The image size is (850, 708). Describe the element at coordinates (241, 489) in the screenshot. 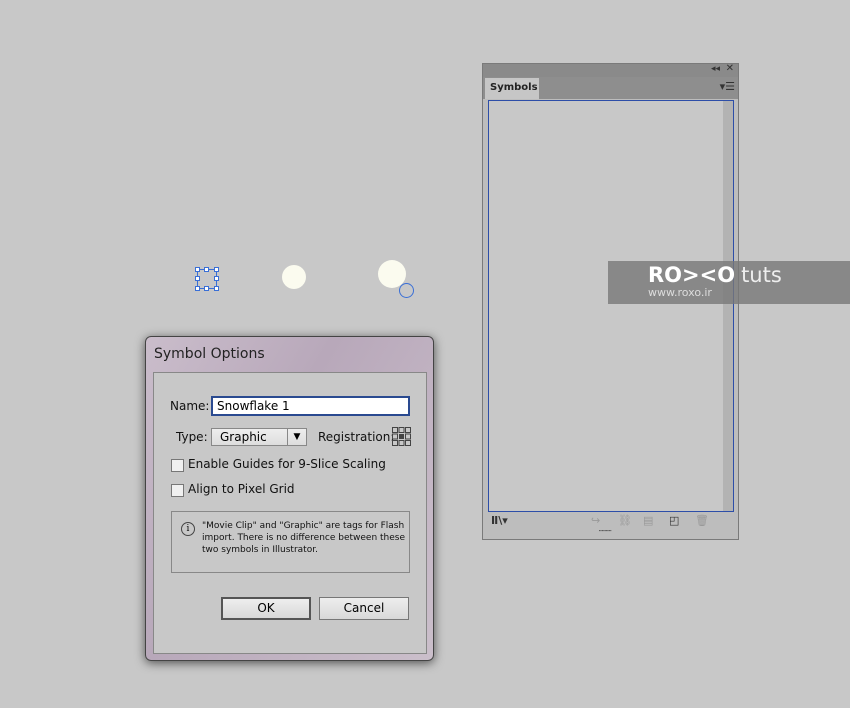

I see `checkbox-align-pixel-grid-label: Align to Pixel Grid` at that location.